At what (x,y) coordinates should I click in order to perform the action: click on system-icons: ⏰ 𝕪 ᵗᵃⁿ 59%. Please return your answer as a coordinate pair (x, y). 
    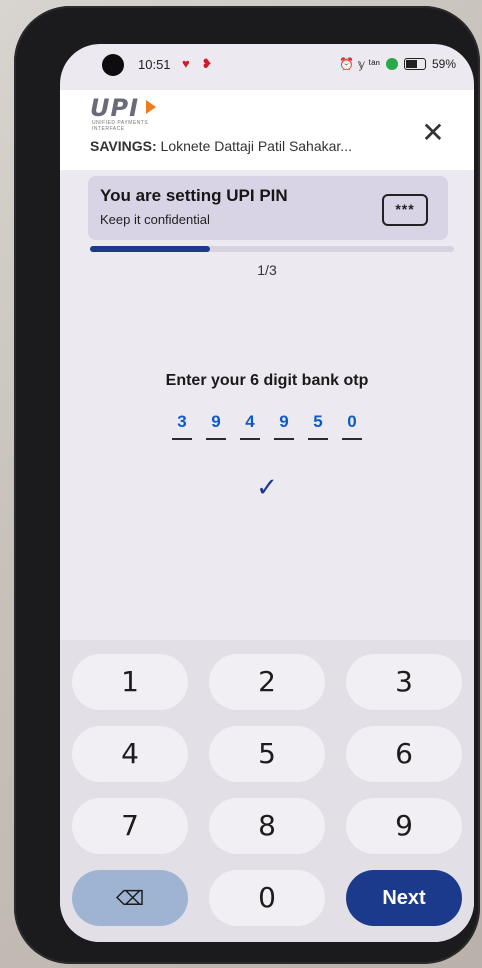
    Looking at the image, I should click on (397, 64).